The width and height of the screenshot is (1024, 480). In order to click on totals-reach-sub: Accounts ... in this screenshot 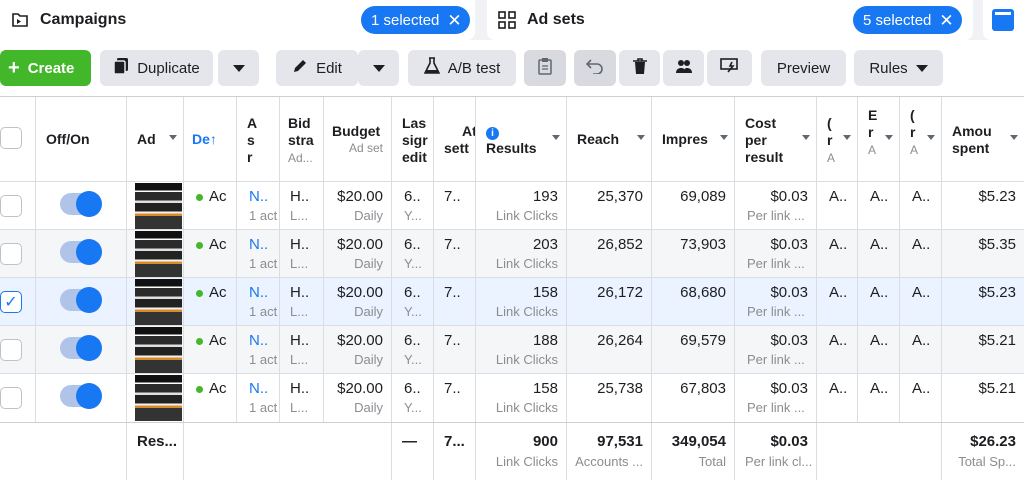, I will do `click(609, 461)`.